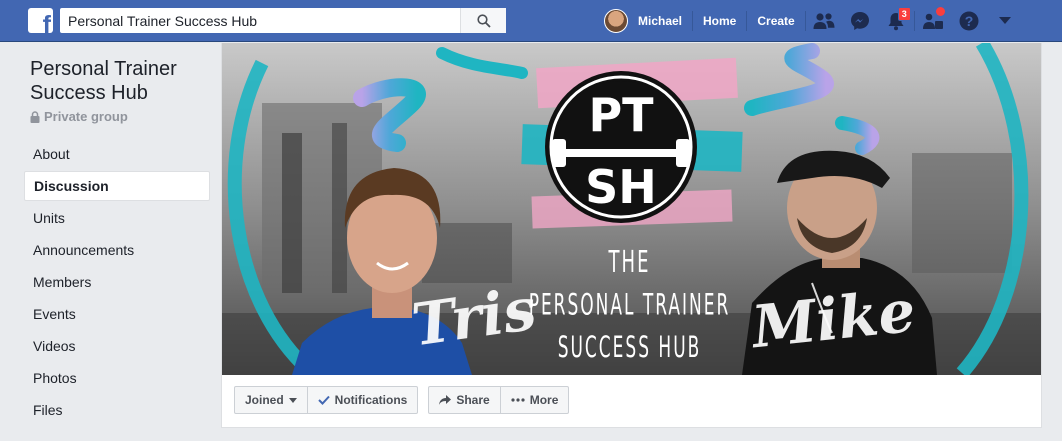 Image resolution: width=1062 pixels, height=441 pixels. Describe the element at coordinates (621, 187) in the screenshot. I see `logo-bottom-text: SH` at that location.